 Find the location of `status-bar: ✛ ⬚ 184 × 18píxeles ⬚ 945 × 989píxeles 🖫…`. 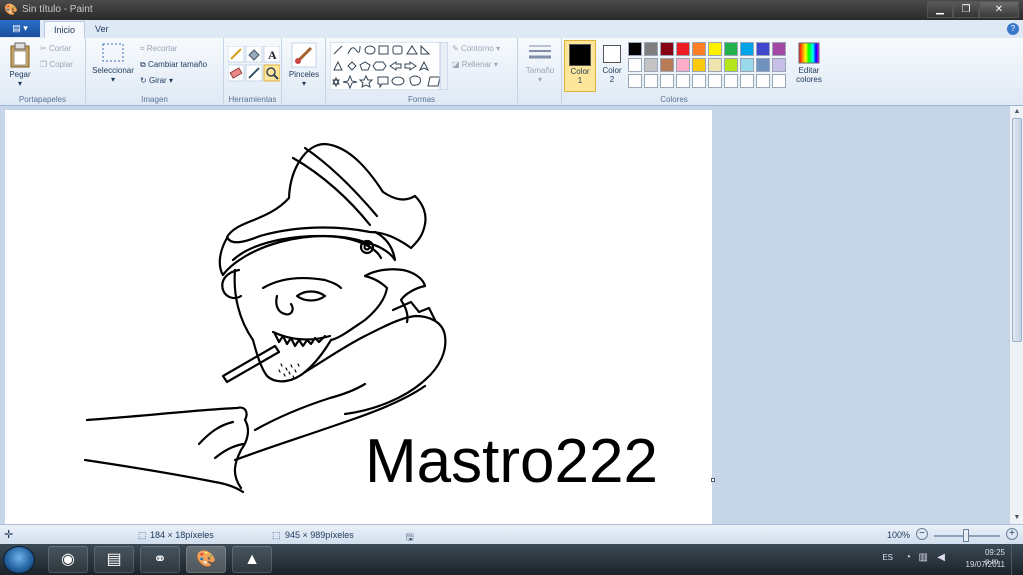

status-bar: ✛ ⬚ 184 × 18píxeles ⬚ 945 × 989píxeles 🖫… is located at coordinates (511, 534).